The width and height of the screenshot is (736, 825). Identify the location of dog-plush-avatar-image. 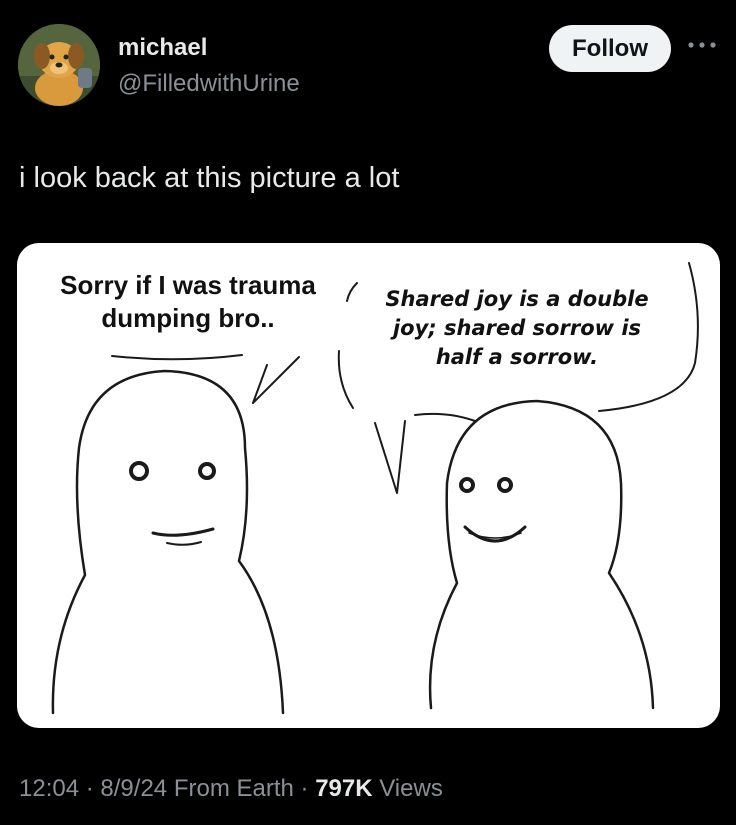
(59, 65).